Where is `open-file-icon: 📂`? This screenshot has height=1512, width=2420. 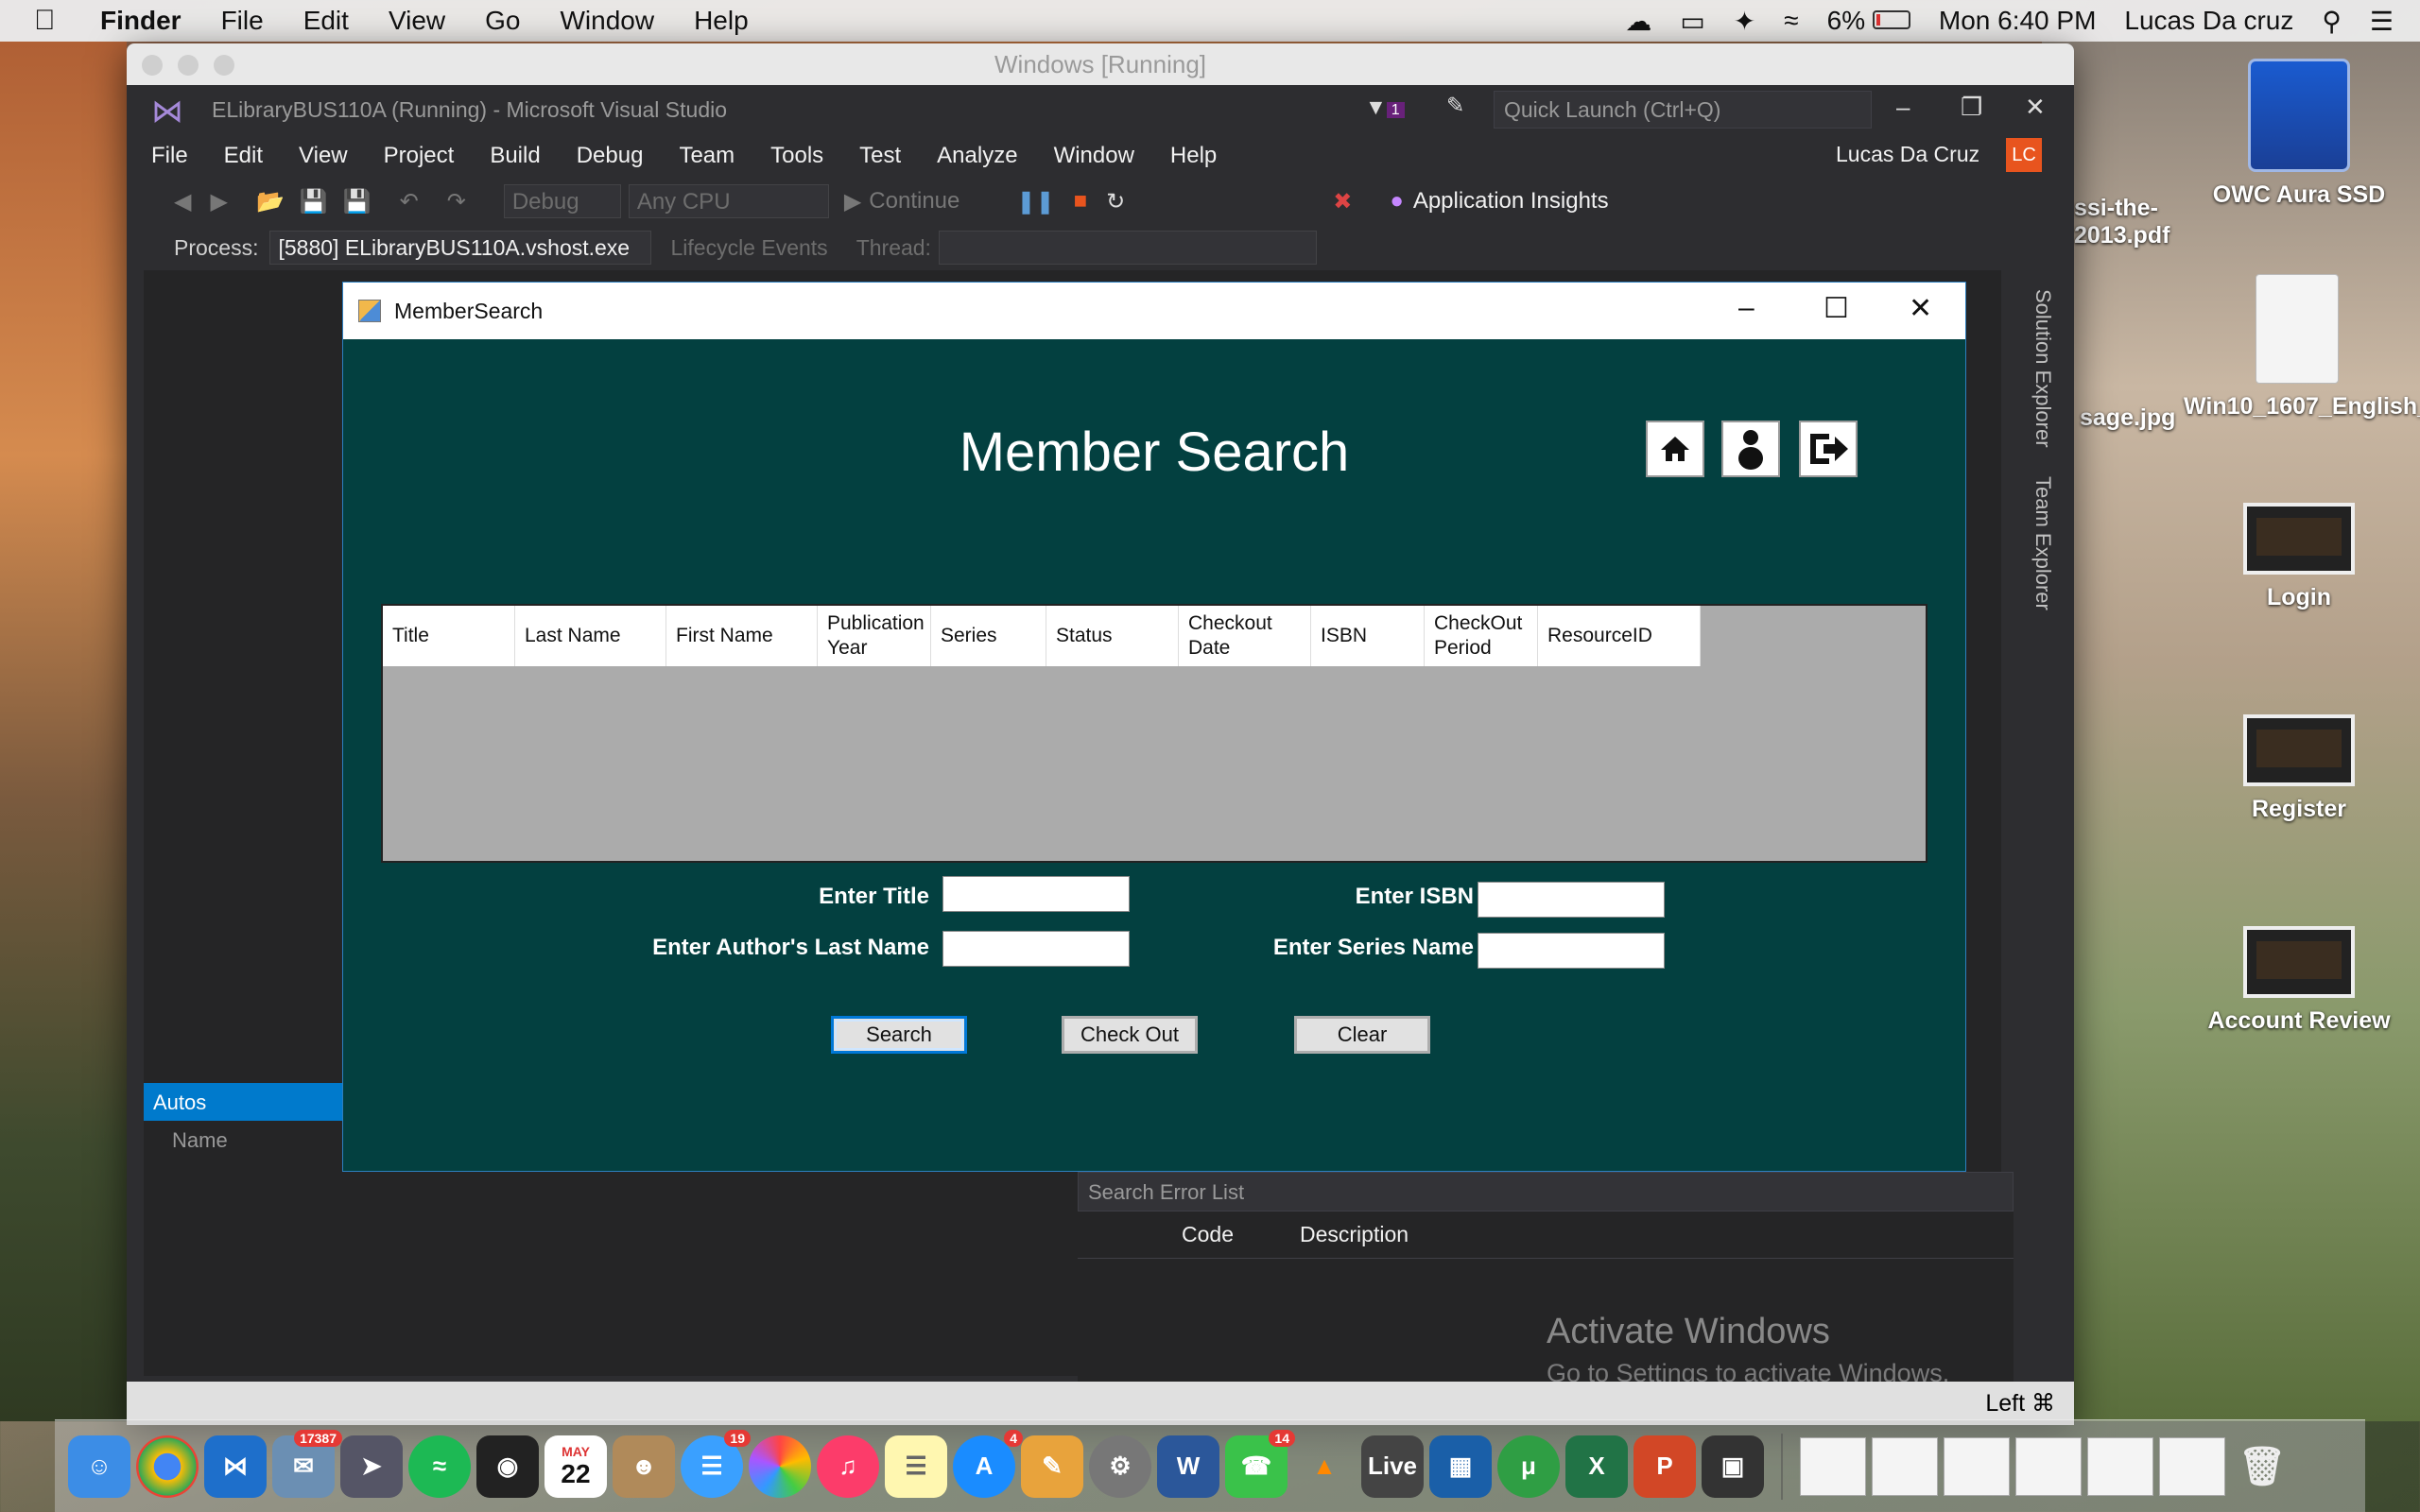 open-file-icon: 📂 is located at coordinates (270, 201).